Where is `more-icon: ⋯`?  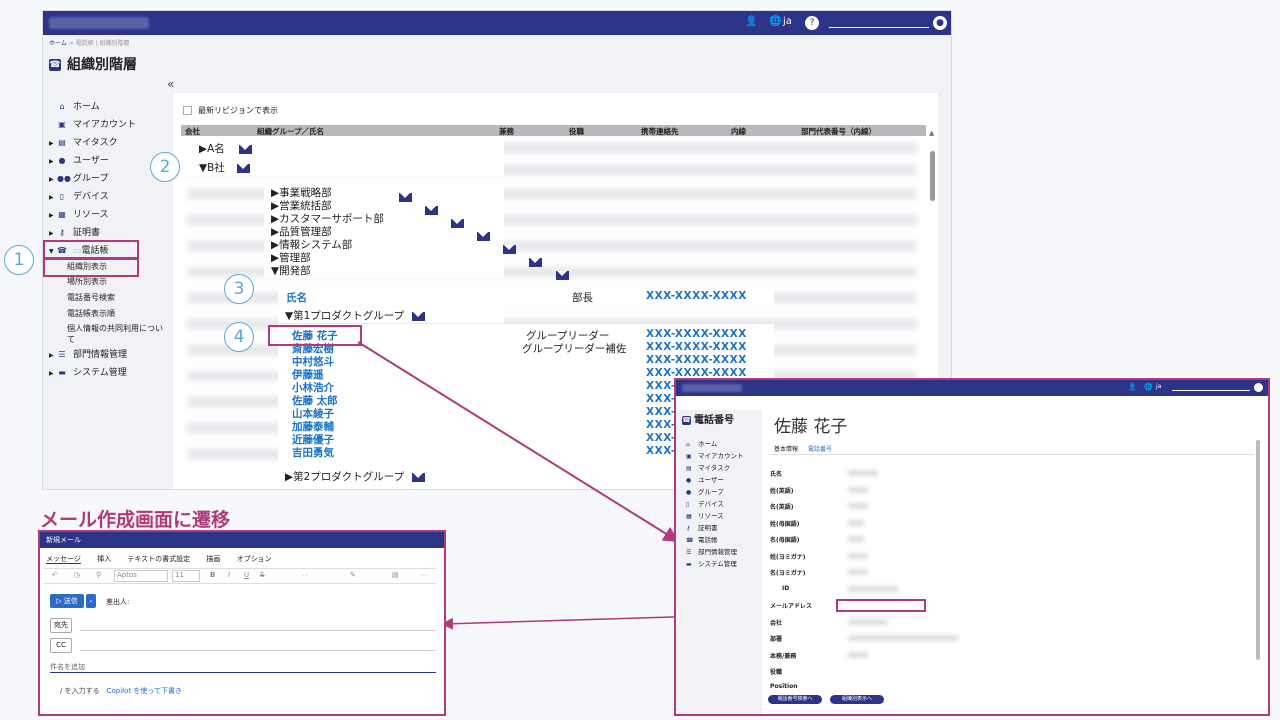
more-icon: ⋯ is located at coordinates (305, 575).